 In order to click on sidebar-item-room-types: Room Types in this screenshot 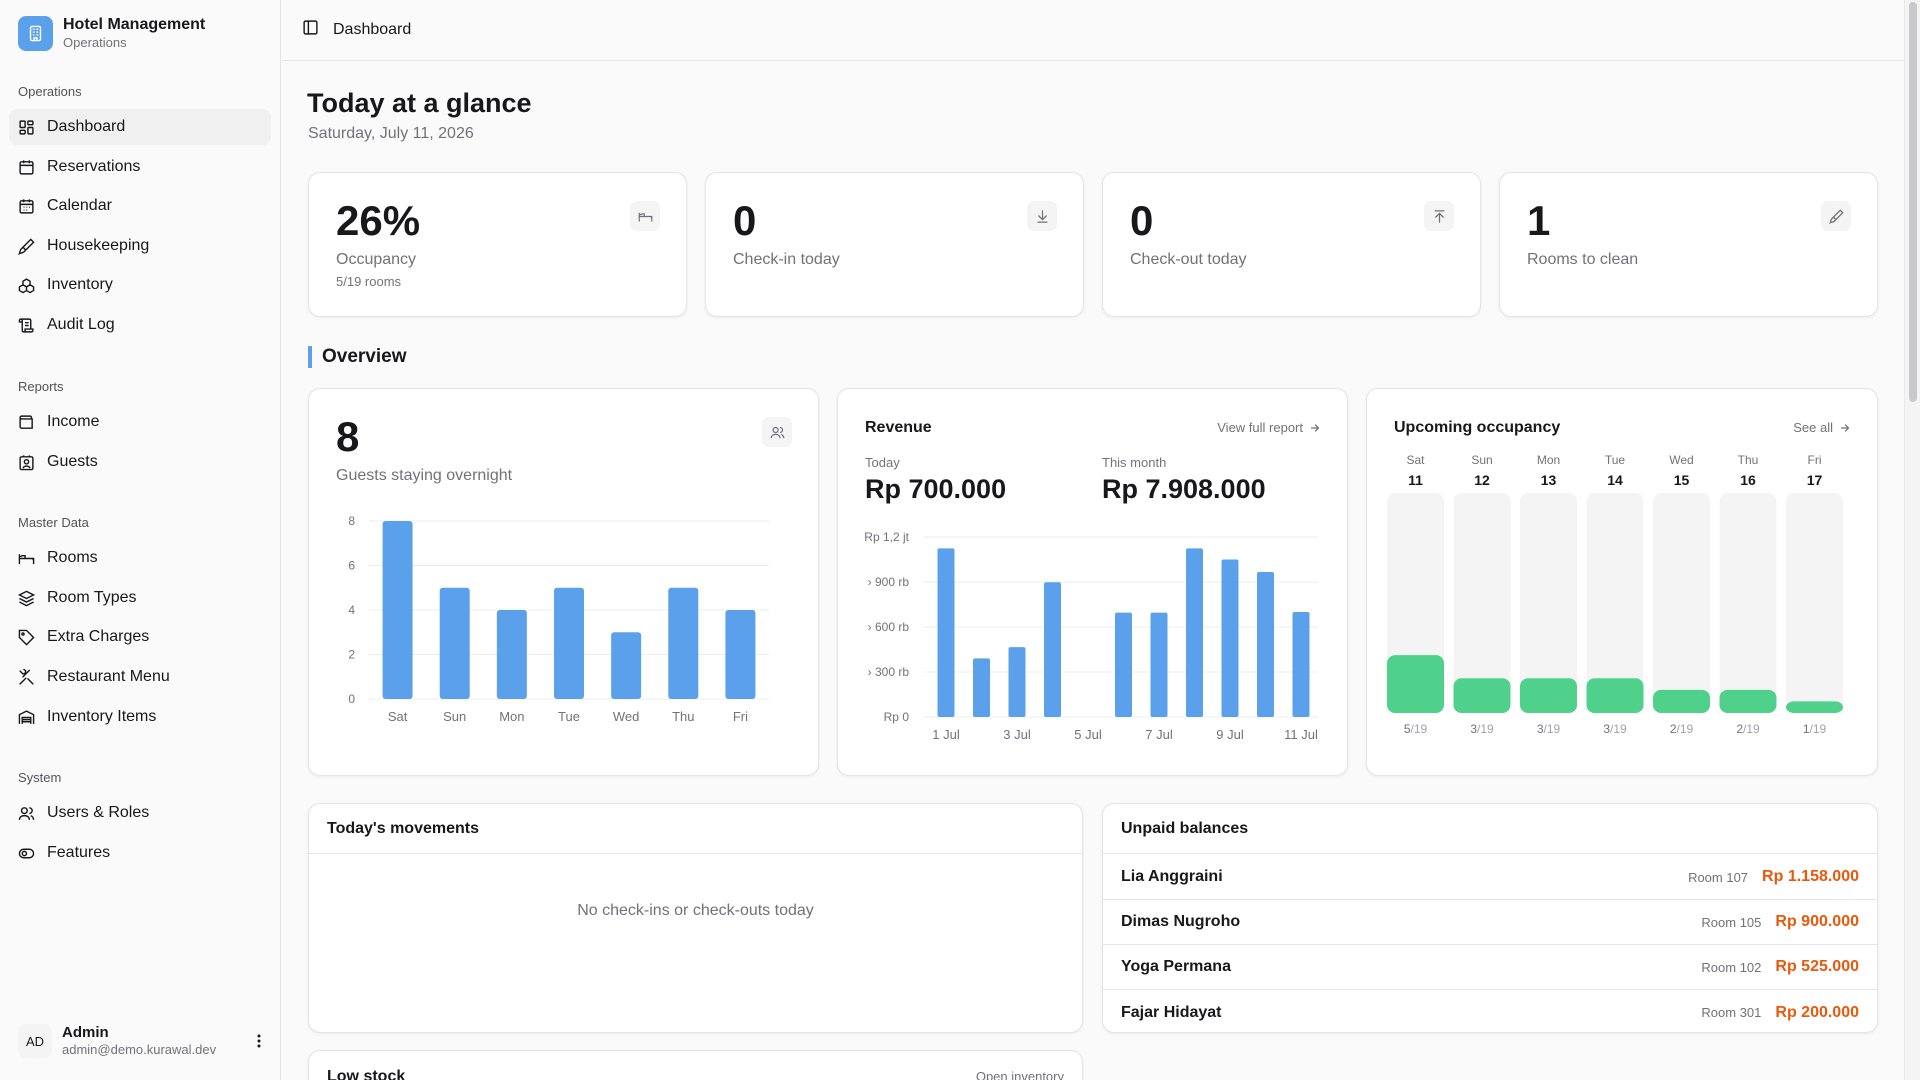, I will do `click(140, 598)`.